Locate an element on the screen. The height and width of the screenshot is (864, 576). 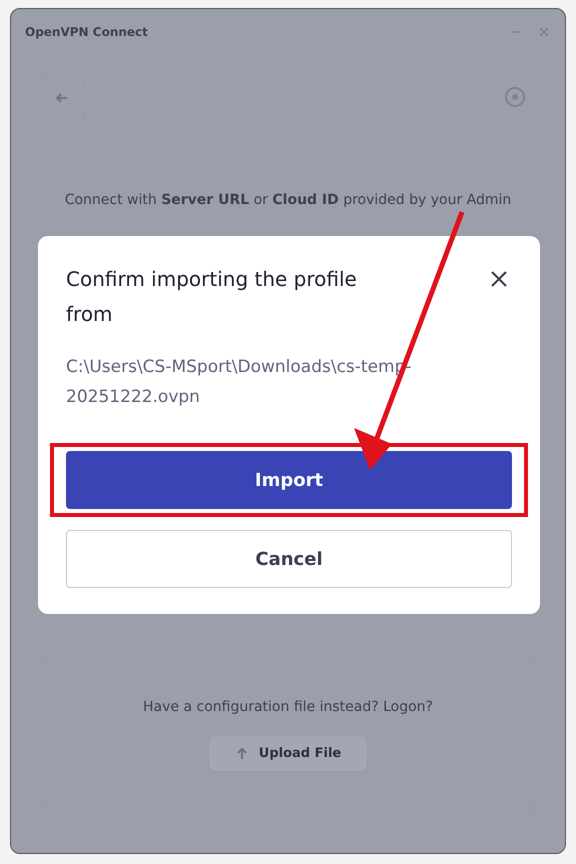
file-prompt: Have a configuration file instead? Logon? is located at coordinates (288, 707).